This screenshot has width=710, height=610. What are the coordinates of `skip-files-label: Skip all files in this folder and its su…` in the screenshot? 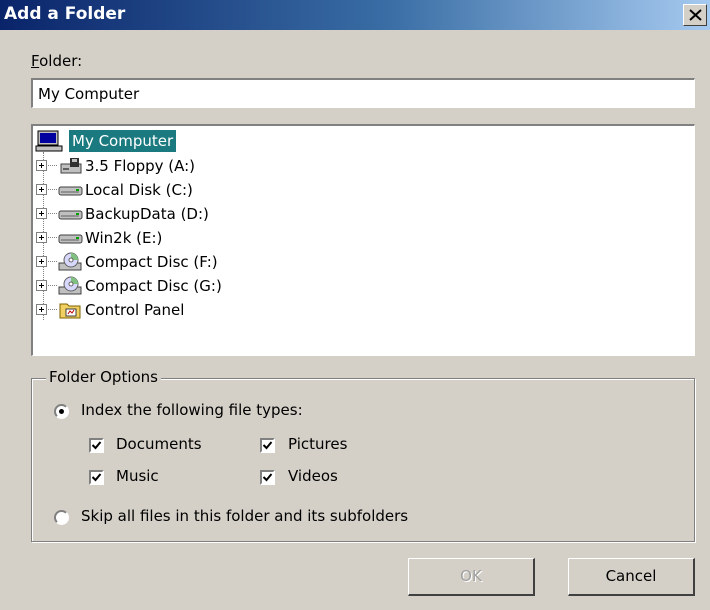 It's located at (245, 516).